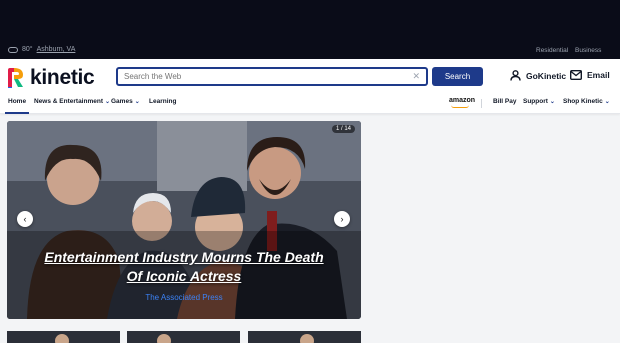  I want to click on nav-home: Home, so click(17, 101).